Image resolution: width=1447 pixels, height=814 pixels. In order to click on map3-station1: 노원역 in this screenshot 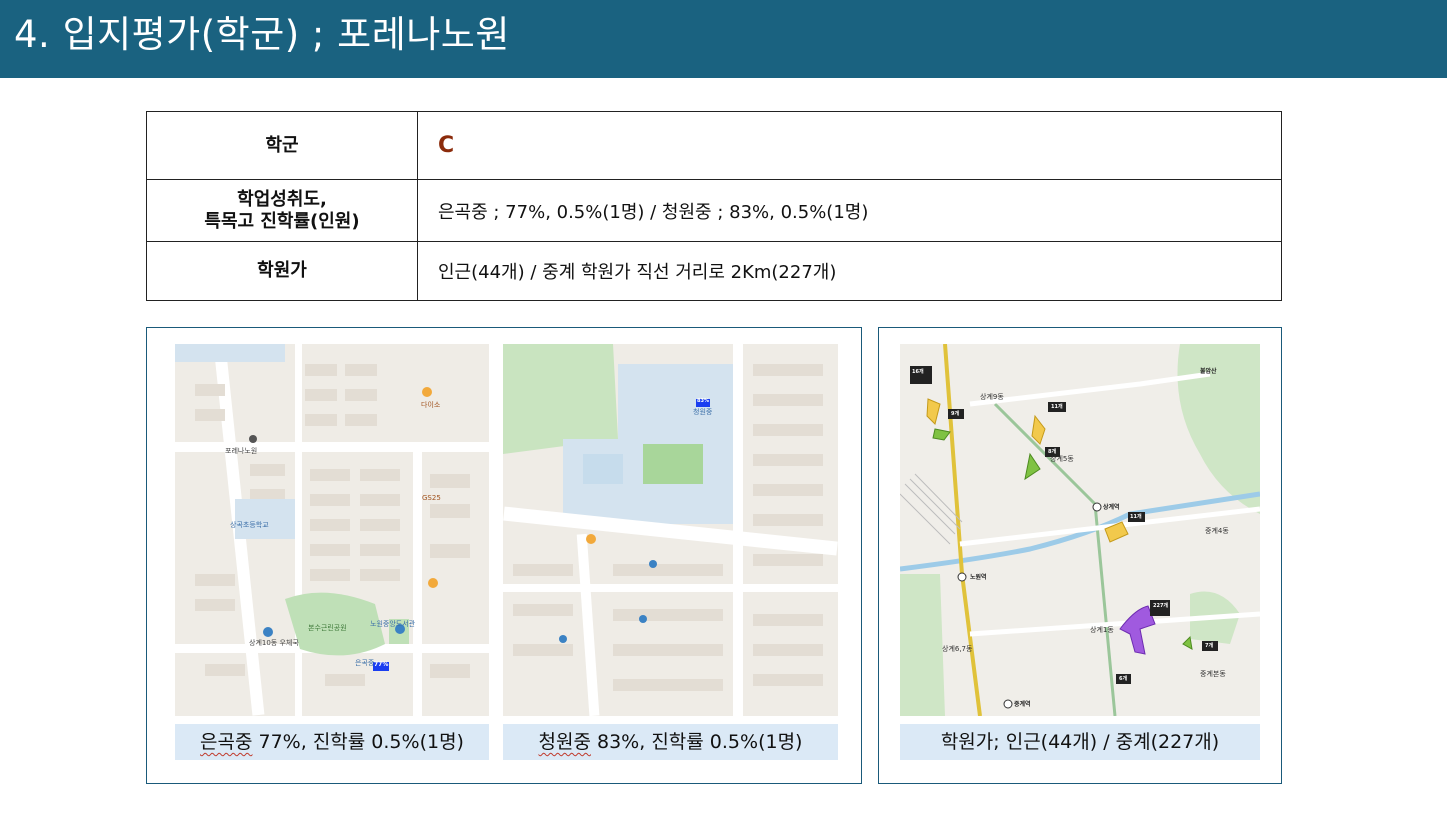, I will do `click(978, 577)`.